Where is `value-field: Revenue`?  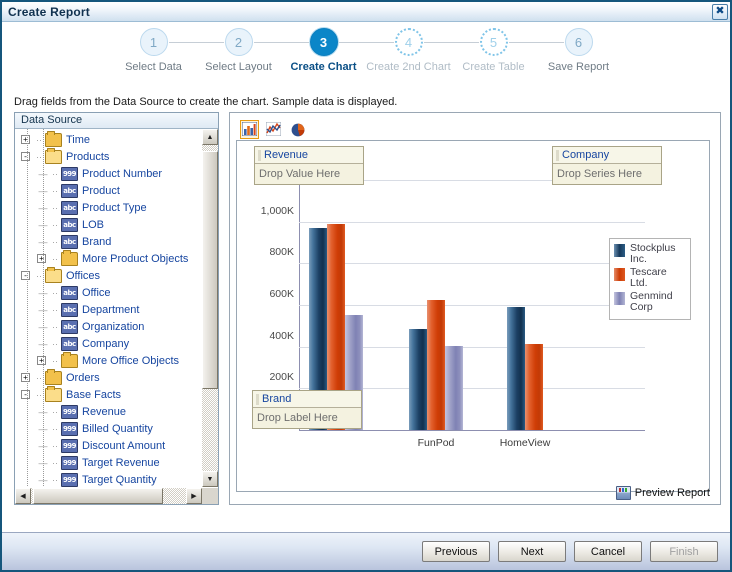
value-field: Revenue is located at coordinates (309, 155).